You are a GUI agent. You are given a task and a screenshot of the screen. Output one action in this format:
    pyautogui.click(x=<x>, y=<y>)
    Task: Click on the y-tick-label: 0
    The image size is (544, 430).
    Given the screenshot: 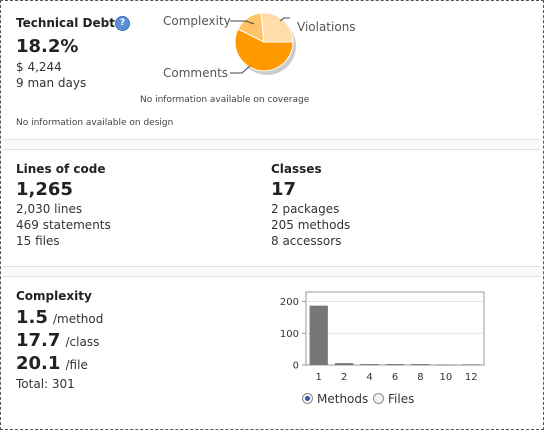 What is the action you would take?
    pyautogui.click(x=296, y=366)
    